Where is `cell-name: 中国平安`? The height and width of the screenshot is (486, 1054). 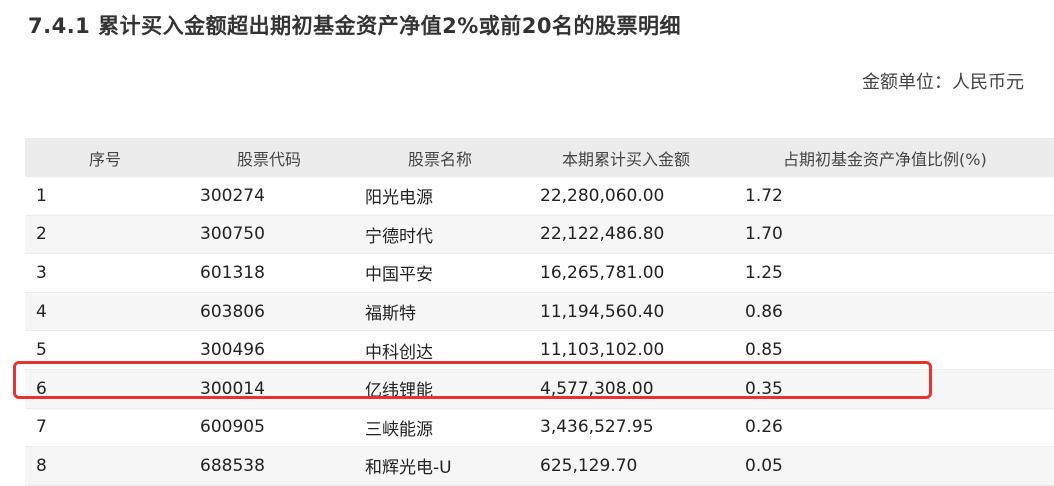
cell-name: 中国平安 is located at coordinates (452, 273).